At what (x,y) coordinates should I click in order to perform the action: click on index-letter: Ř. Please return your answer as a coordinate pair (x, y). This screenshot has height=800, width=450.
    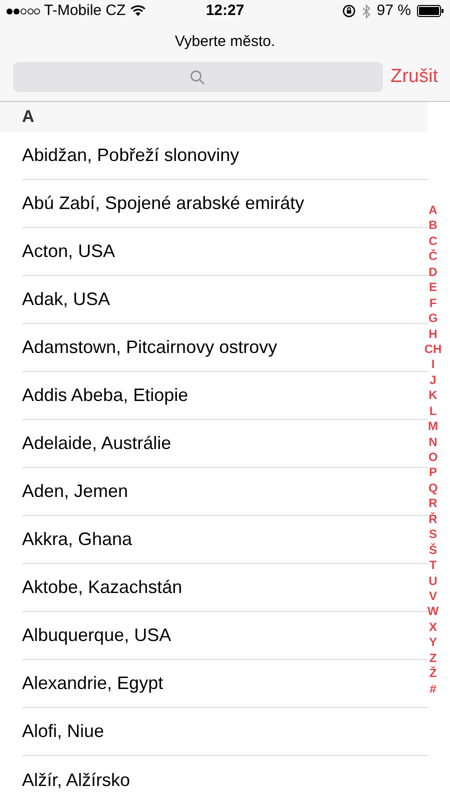
    Looking at the image, I should click on (433, 520).